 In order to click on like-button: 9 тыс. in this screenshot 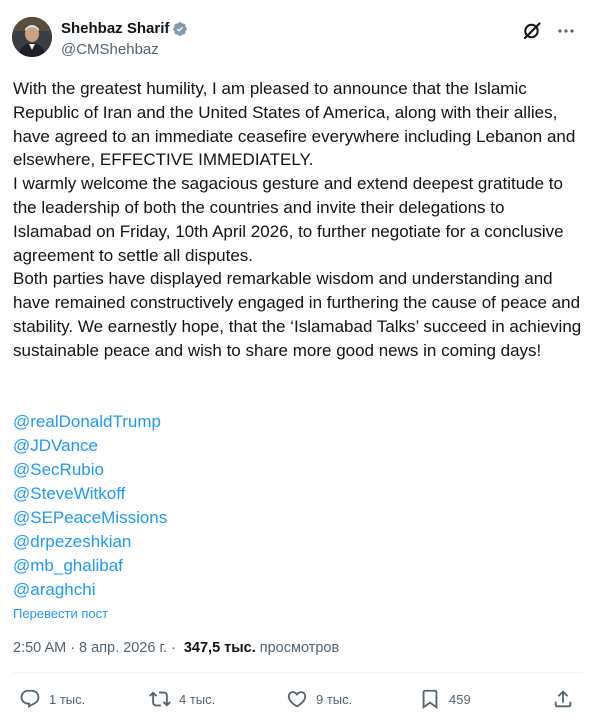, I will do `click(319, 699)`.